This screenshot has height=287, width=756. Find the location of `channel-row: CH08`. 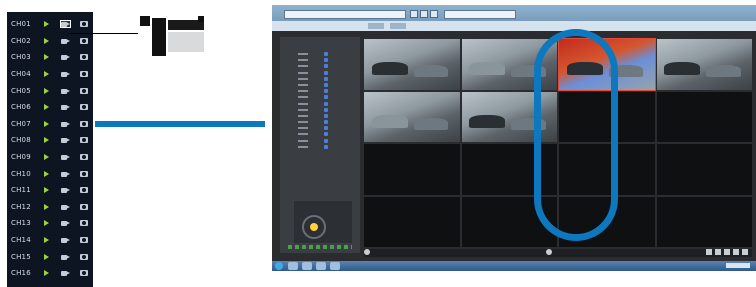

channel-row: CH08 is located at coordinates (50, 140).